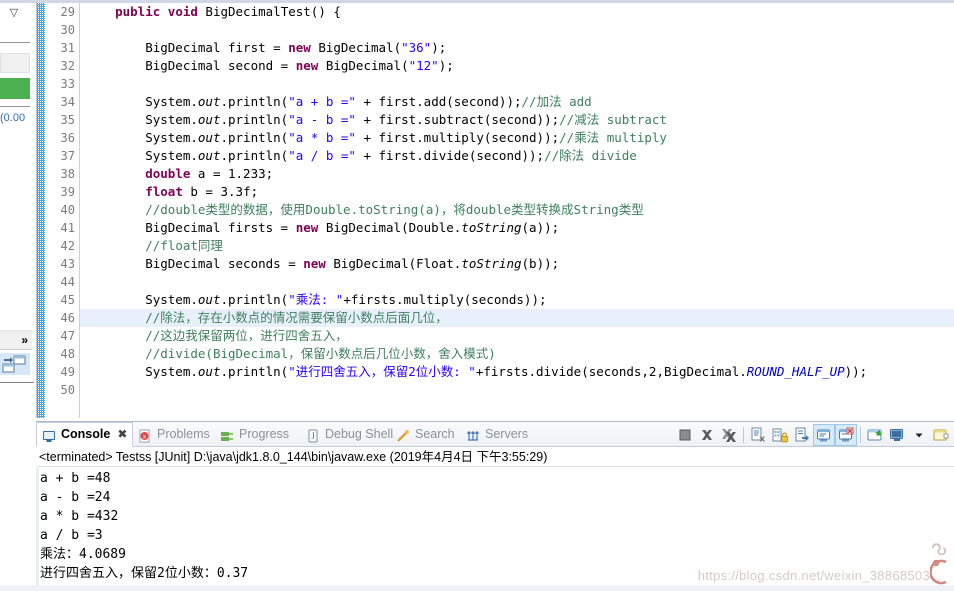 Image resolution: width=954 pixels, height=591 pixels. Describe the element at coordinates (299, 47) in the screenshot. I see `code-token: new` at that location.